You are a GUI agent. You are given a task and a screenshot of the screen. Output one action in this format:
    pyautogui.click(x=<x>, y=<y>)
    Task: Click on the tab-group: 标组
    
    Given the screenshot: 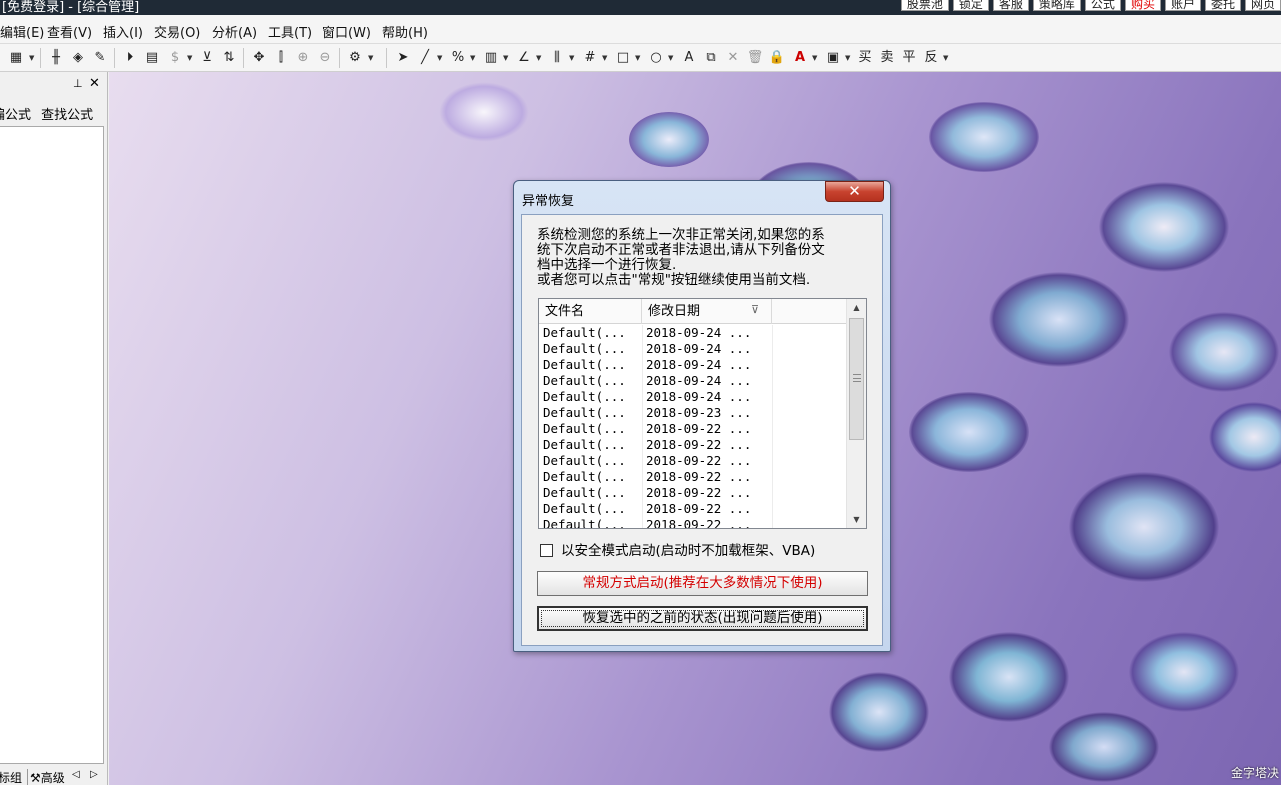 What is the action you would take?
    pyautogui.click(x=11, y=777)
    